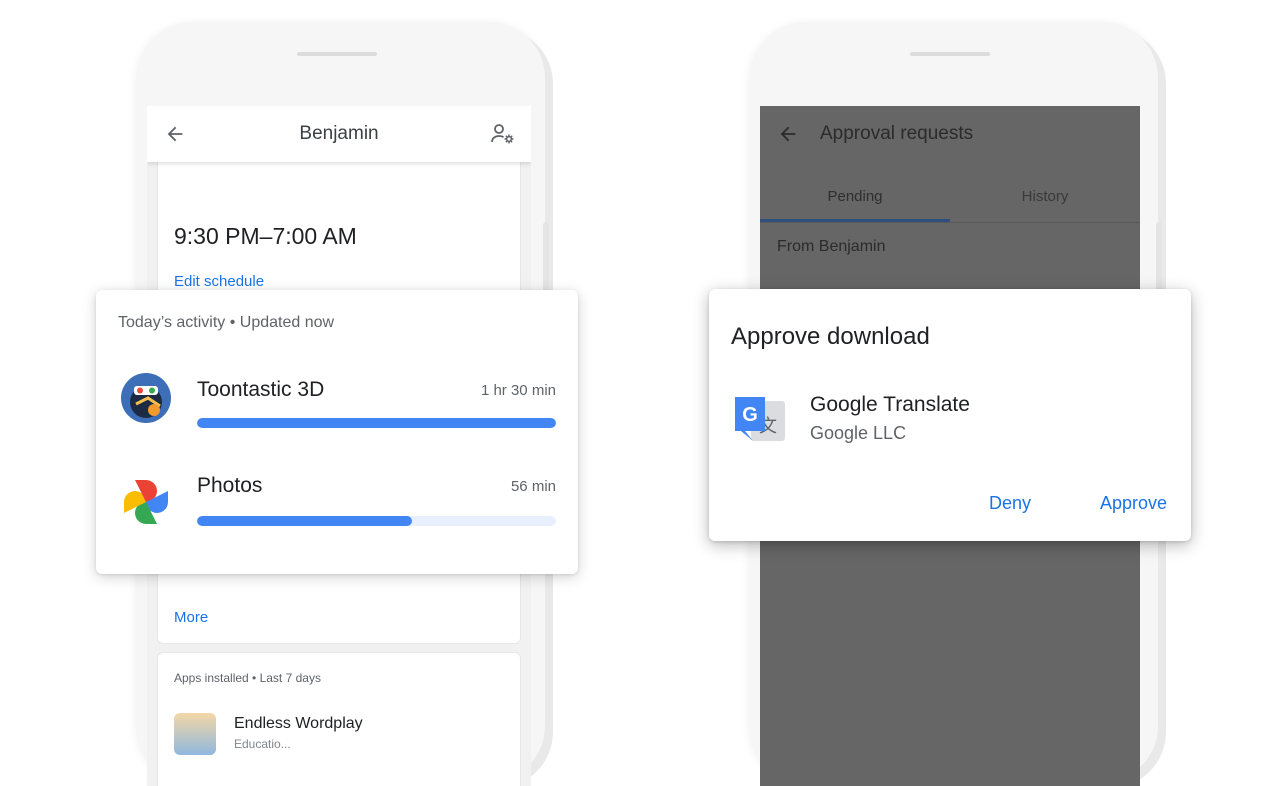 This screenshot has width=1280, height=786. Describe the element at coordinates (230, 485) in the screenshot. I see `app-name: Photos` at that location.